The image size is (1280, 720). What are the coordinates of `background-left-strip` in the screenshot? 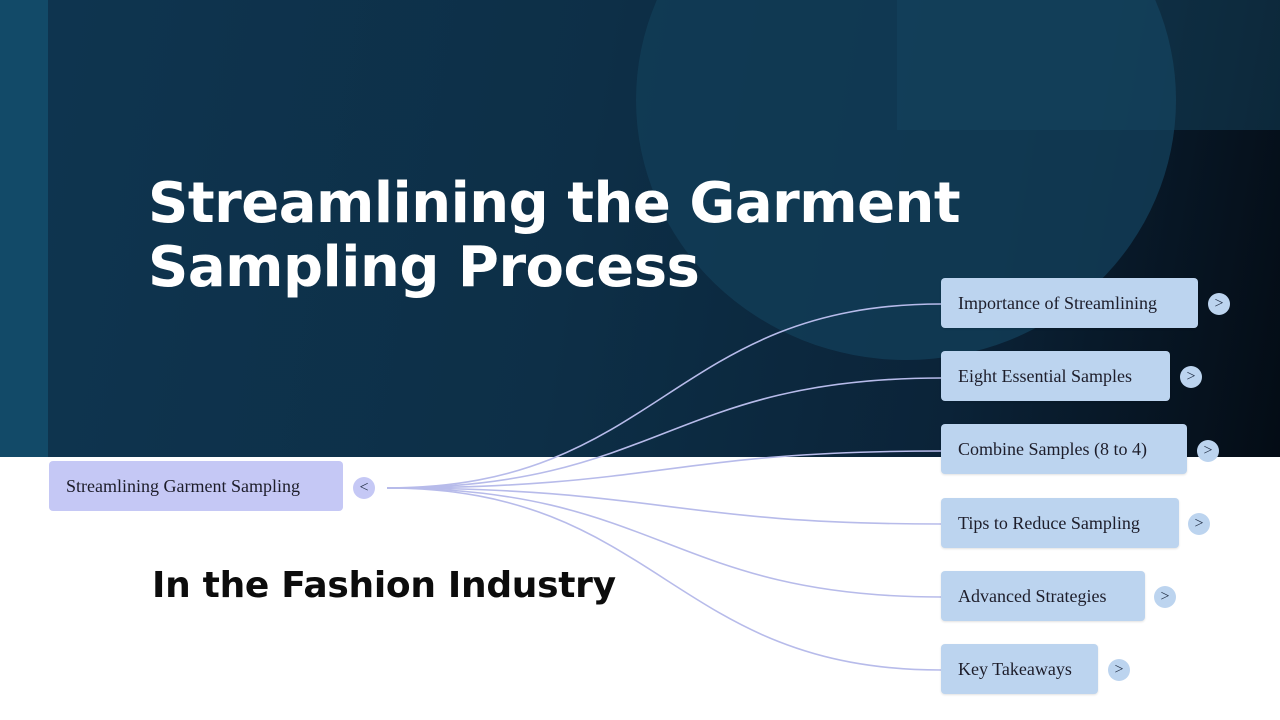 It's located at (24, 228).